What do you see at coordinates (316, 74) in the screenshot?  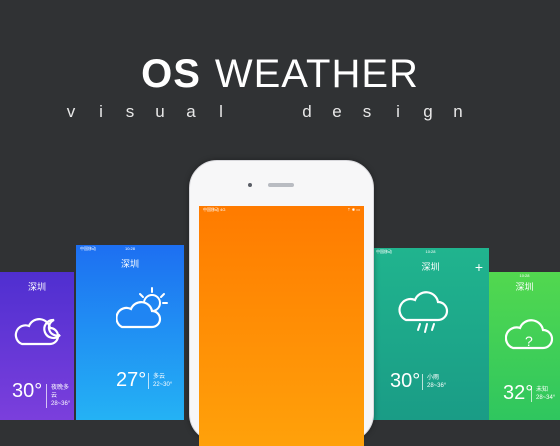 I see `title-weather: WEATHER` at bounding box center [316, 74].